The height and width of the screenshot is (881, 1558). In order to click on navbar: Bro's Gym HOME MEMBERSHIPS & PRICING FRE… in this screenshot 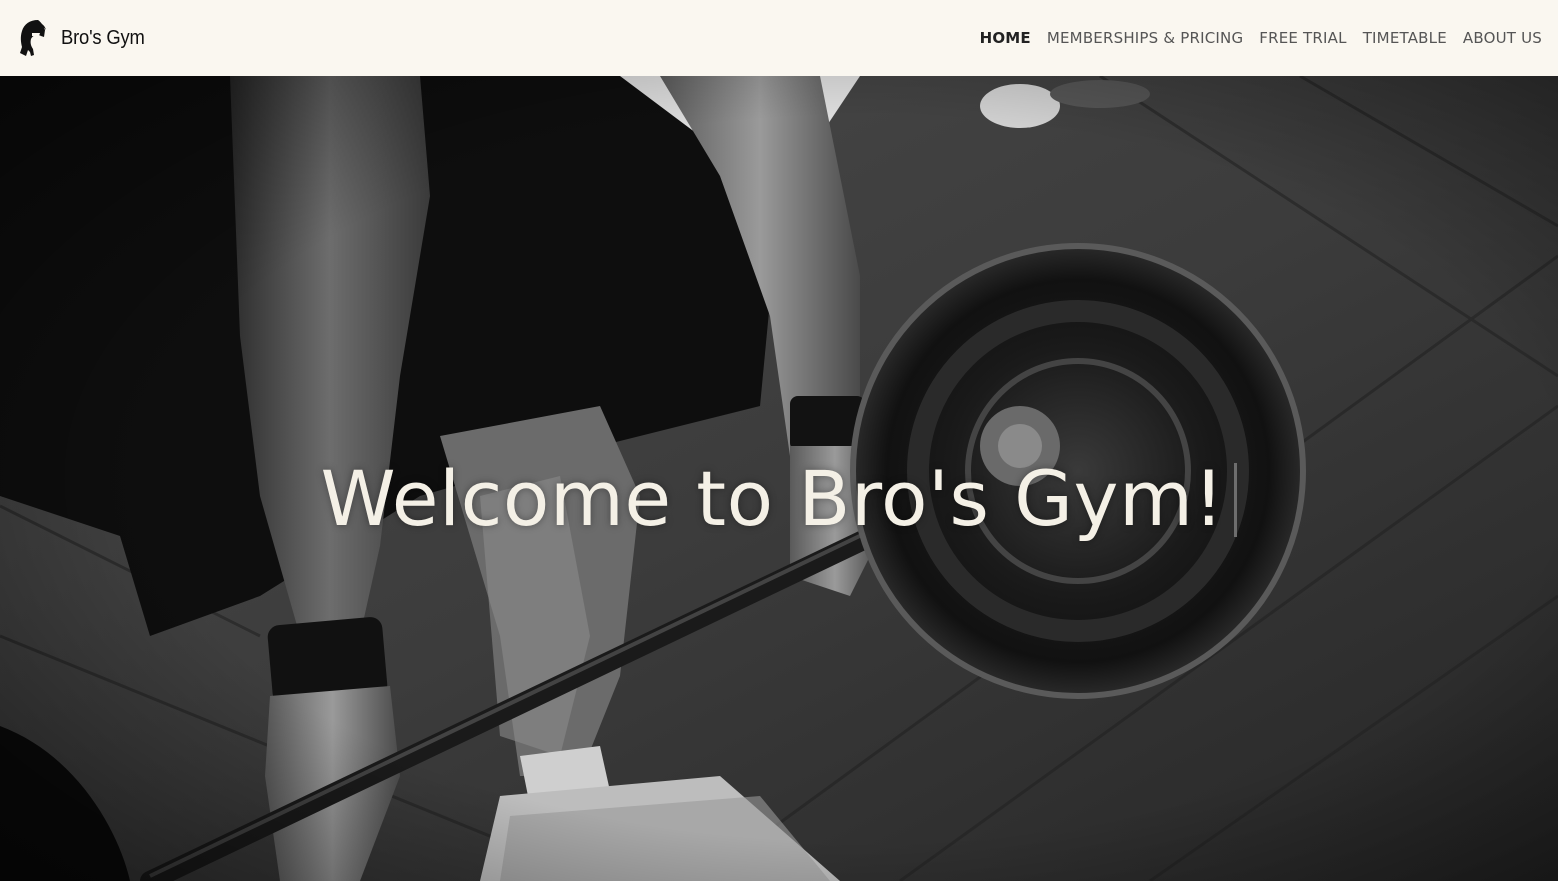, I will do `click(779, 38)`.